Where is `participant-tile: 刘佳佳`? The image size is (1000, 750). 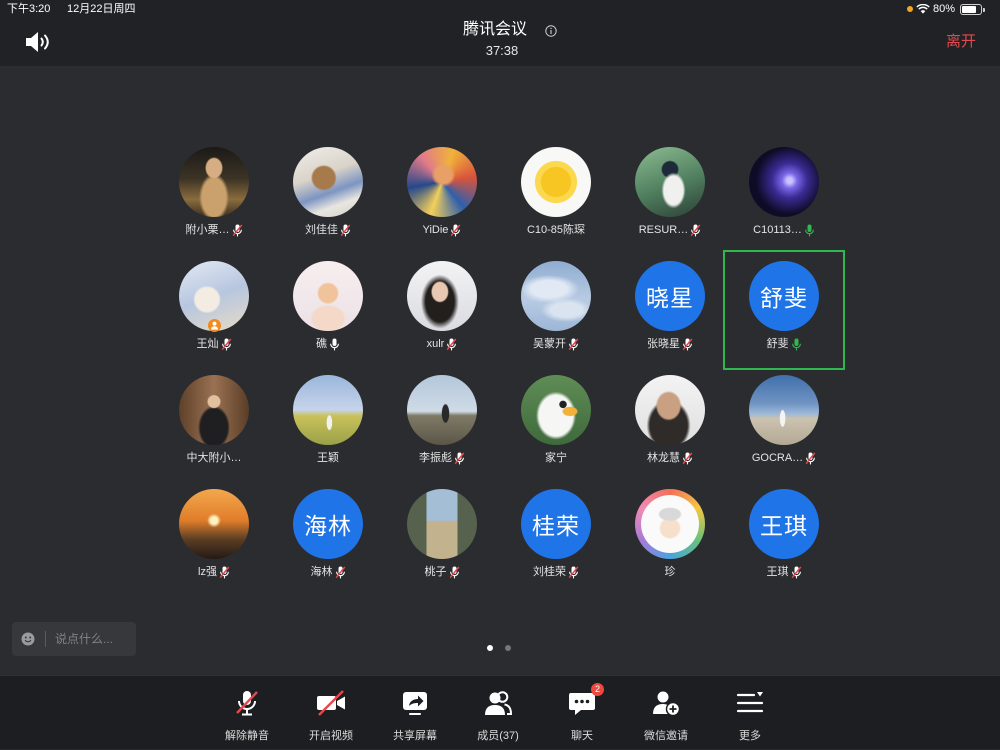 participant-tile: 刘佳佳 is located at coordinates (328, 204).